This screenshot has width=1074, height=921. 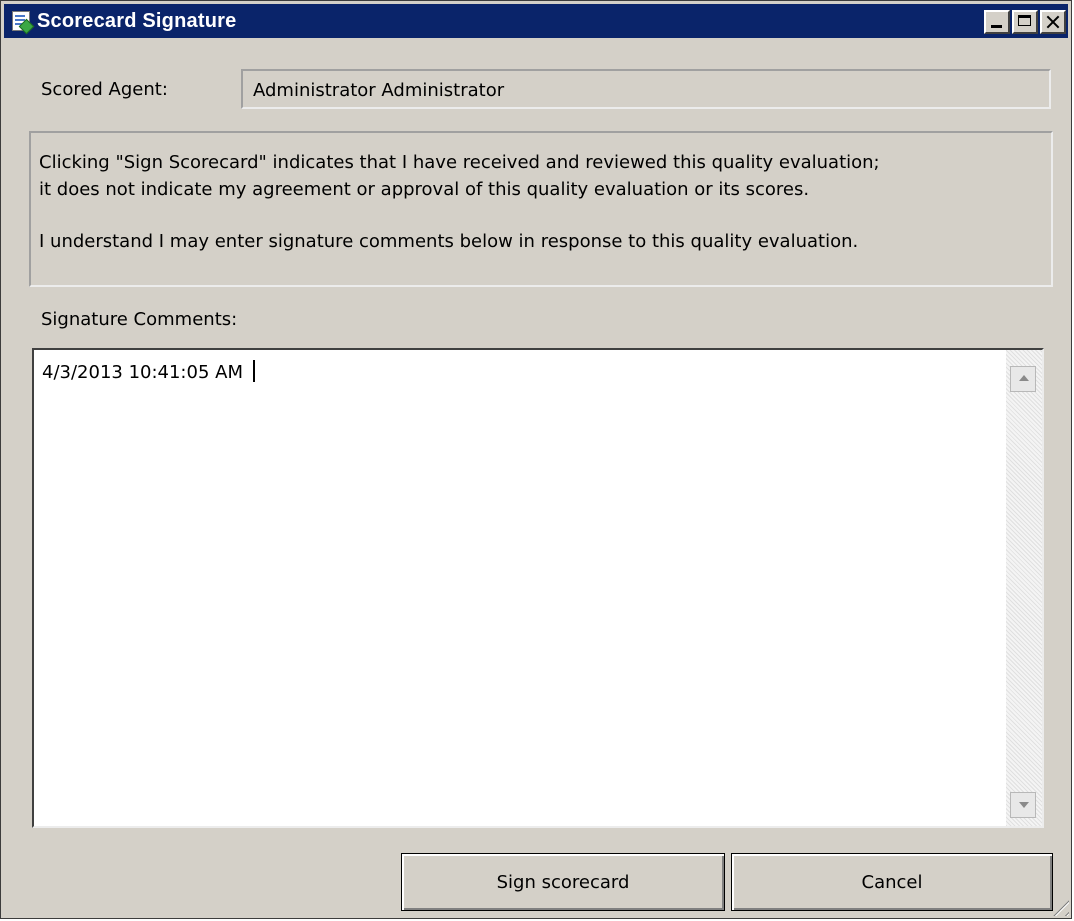 I want to click on maximize-icon, so click(x=1025, y=22).